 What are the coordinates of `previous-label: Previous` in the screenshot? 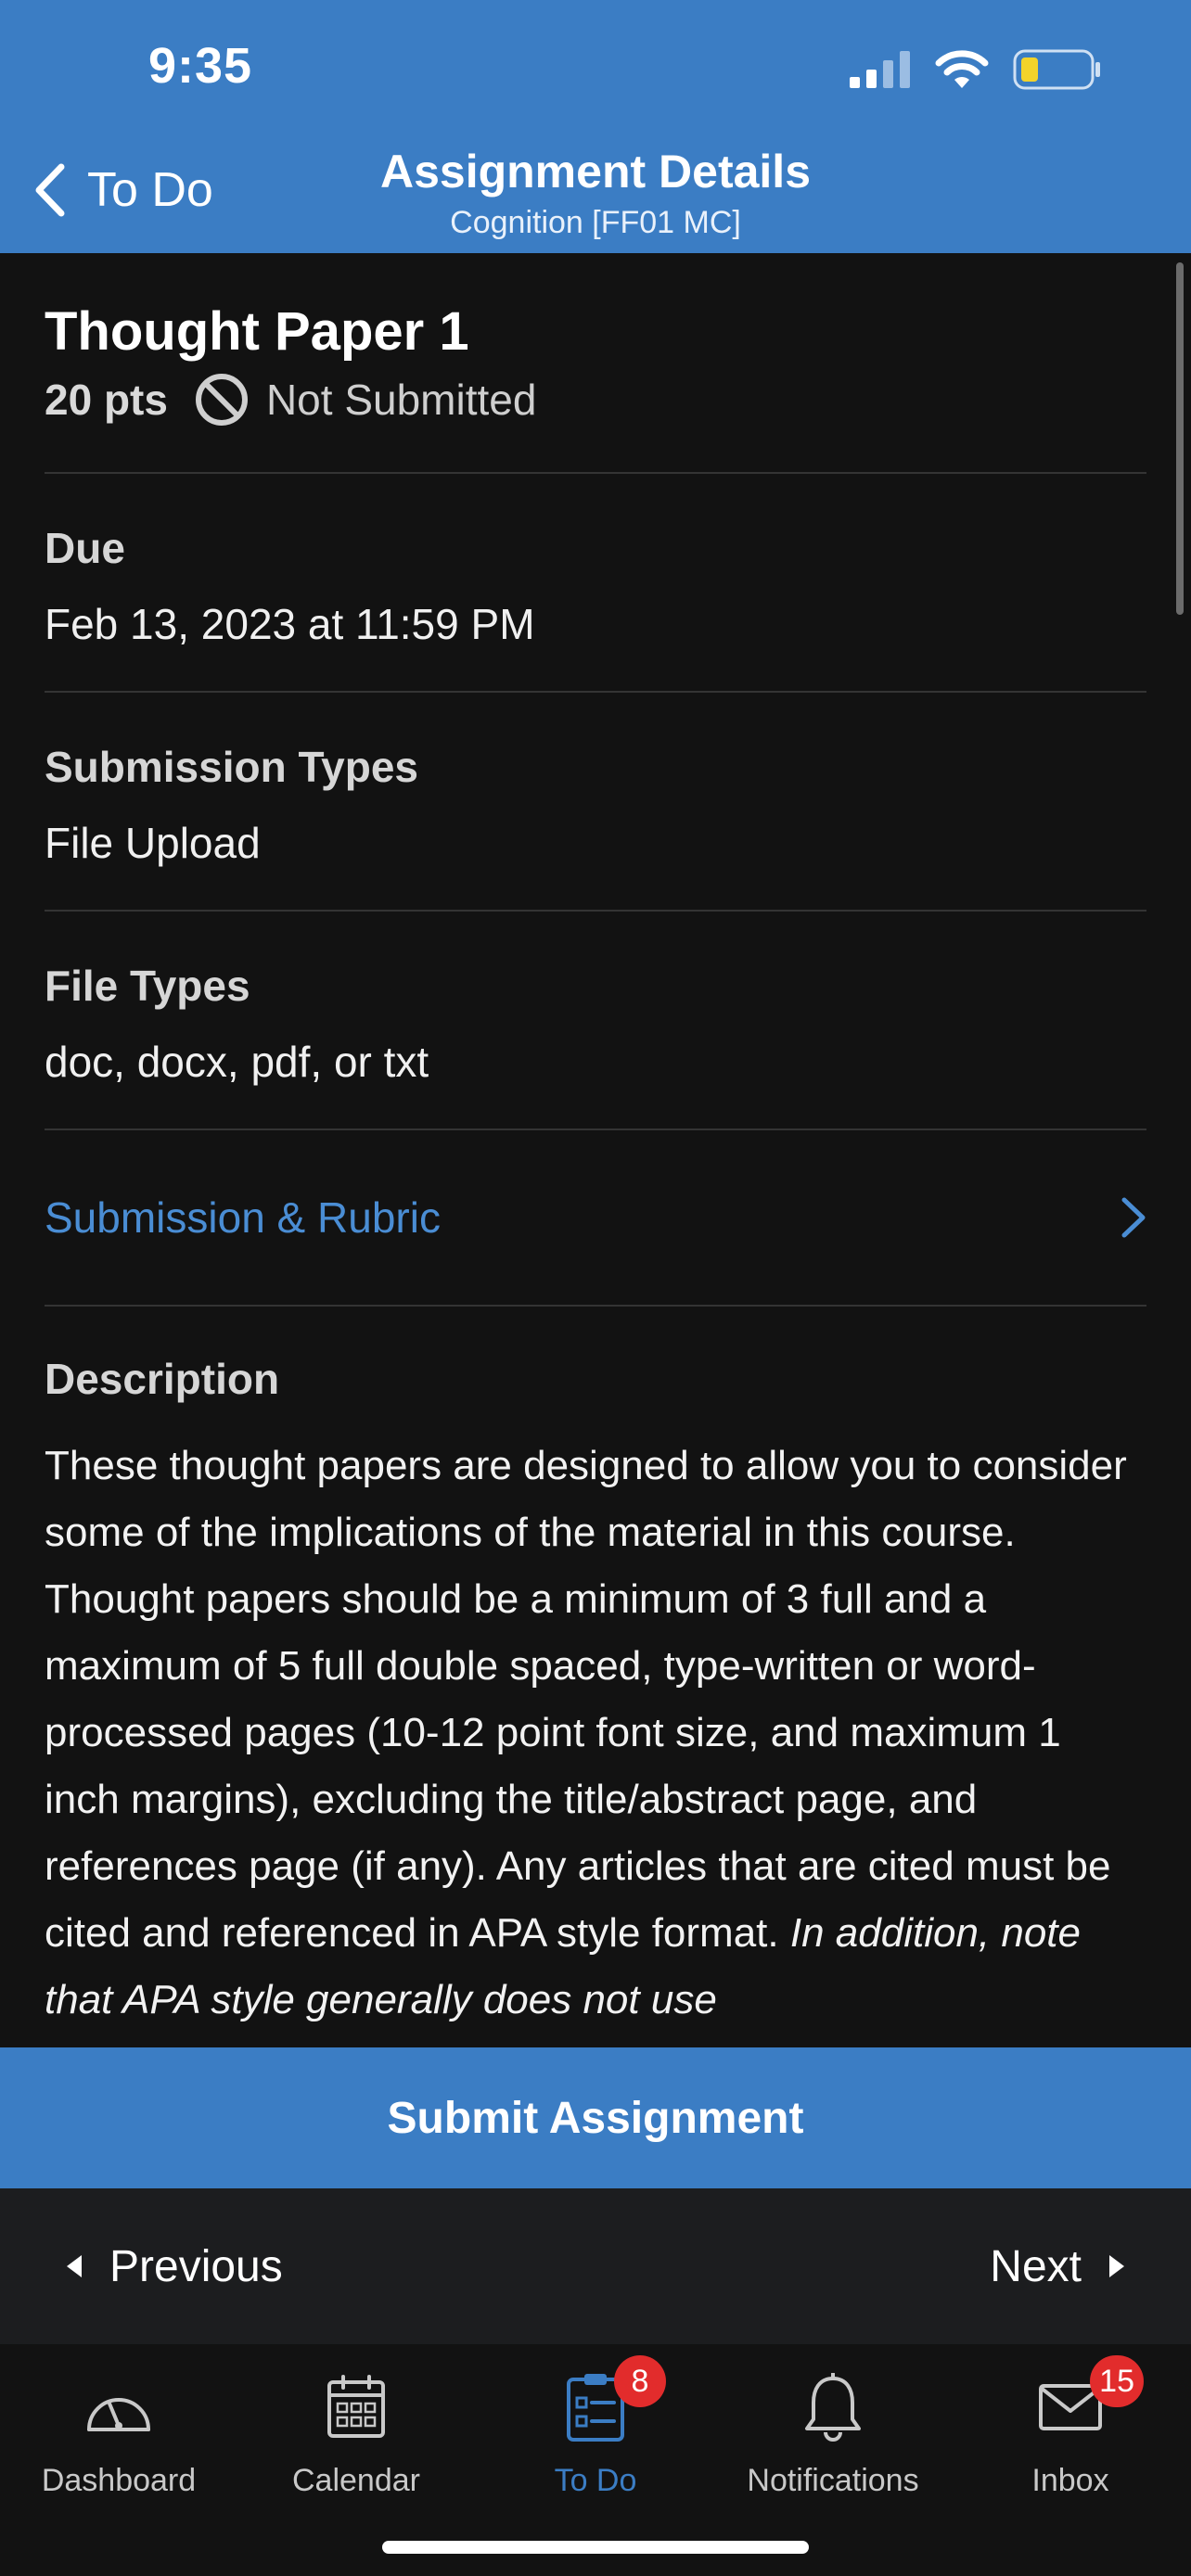 It's located at (196, 2266).